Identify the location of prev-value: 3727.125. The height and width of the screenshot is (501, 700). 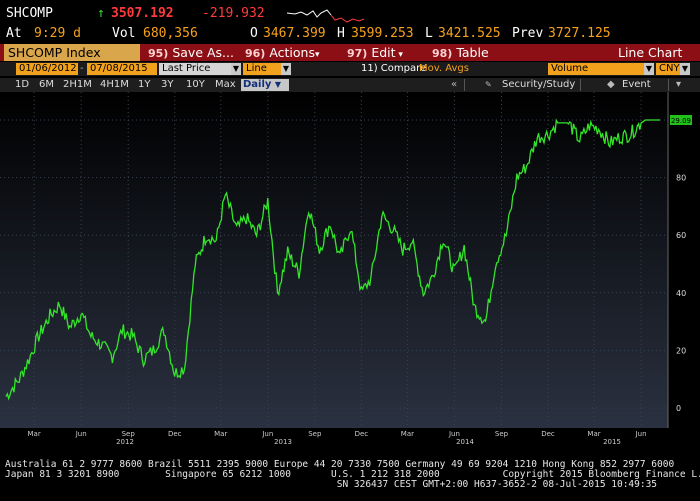
(579, 33).